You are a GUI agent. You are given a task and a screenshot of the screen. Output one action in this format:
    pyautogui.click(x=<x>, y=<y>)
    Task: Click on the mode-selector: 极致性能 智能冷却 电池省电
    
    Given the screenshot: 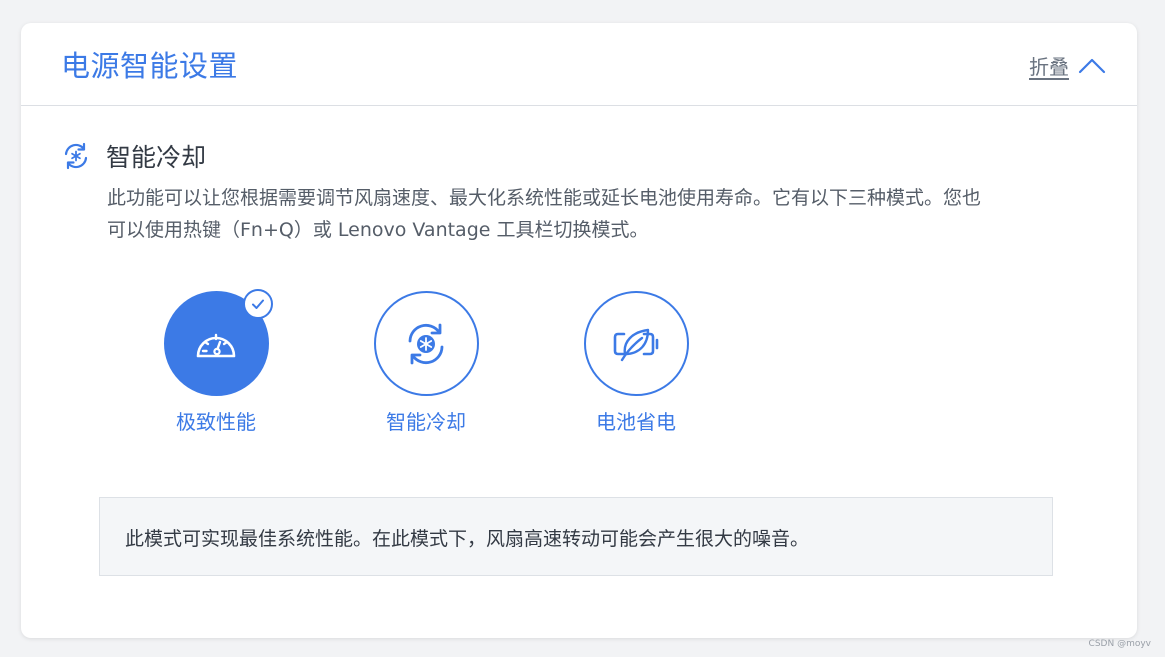 What is the action you would take?
    pyautogui.click(x=451, y=365)
    